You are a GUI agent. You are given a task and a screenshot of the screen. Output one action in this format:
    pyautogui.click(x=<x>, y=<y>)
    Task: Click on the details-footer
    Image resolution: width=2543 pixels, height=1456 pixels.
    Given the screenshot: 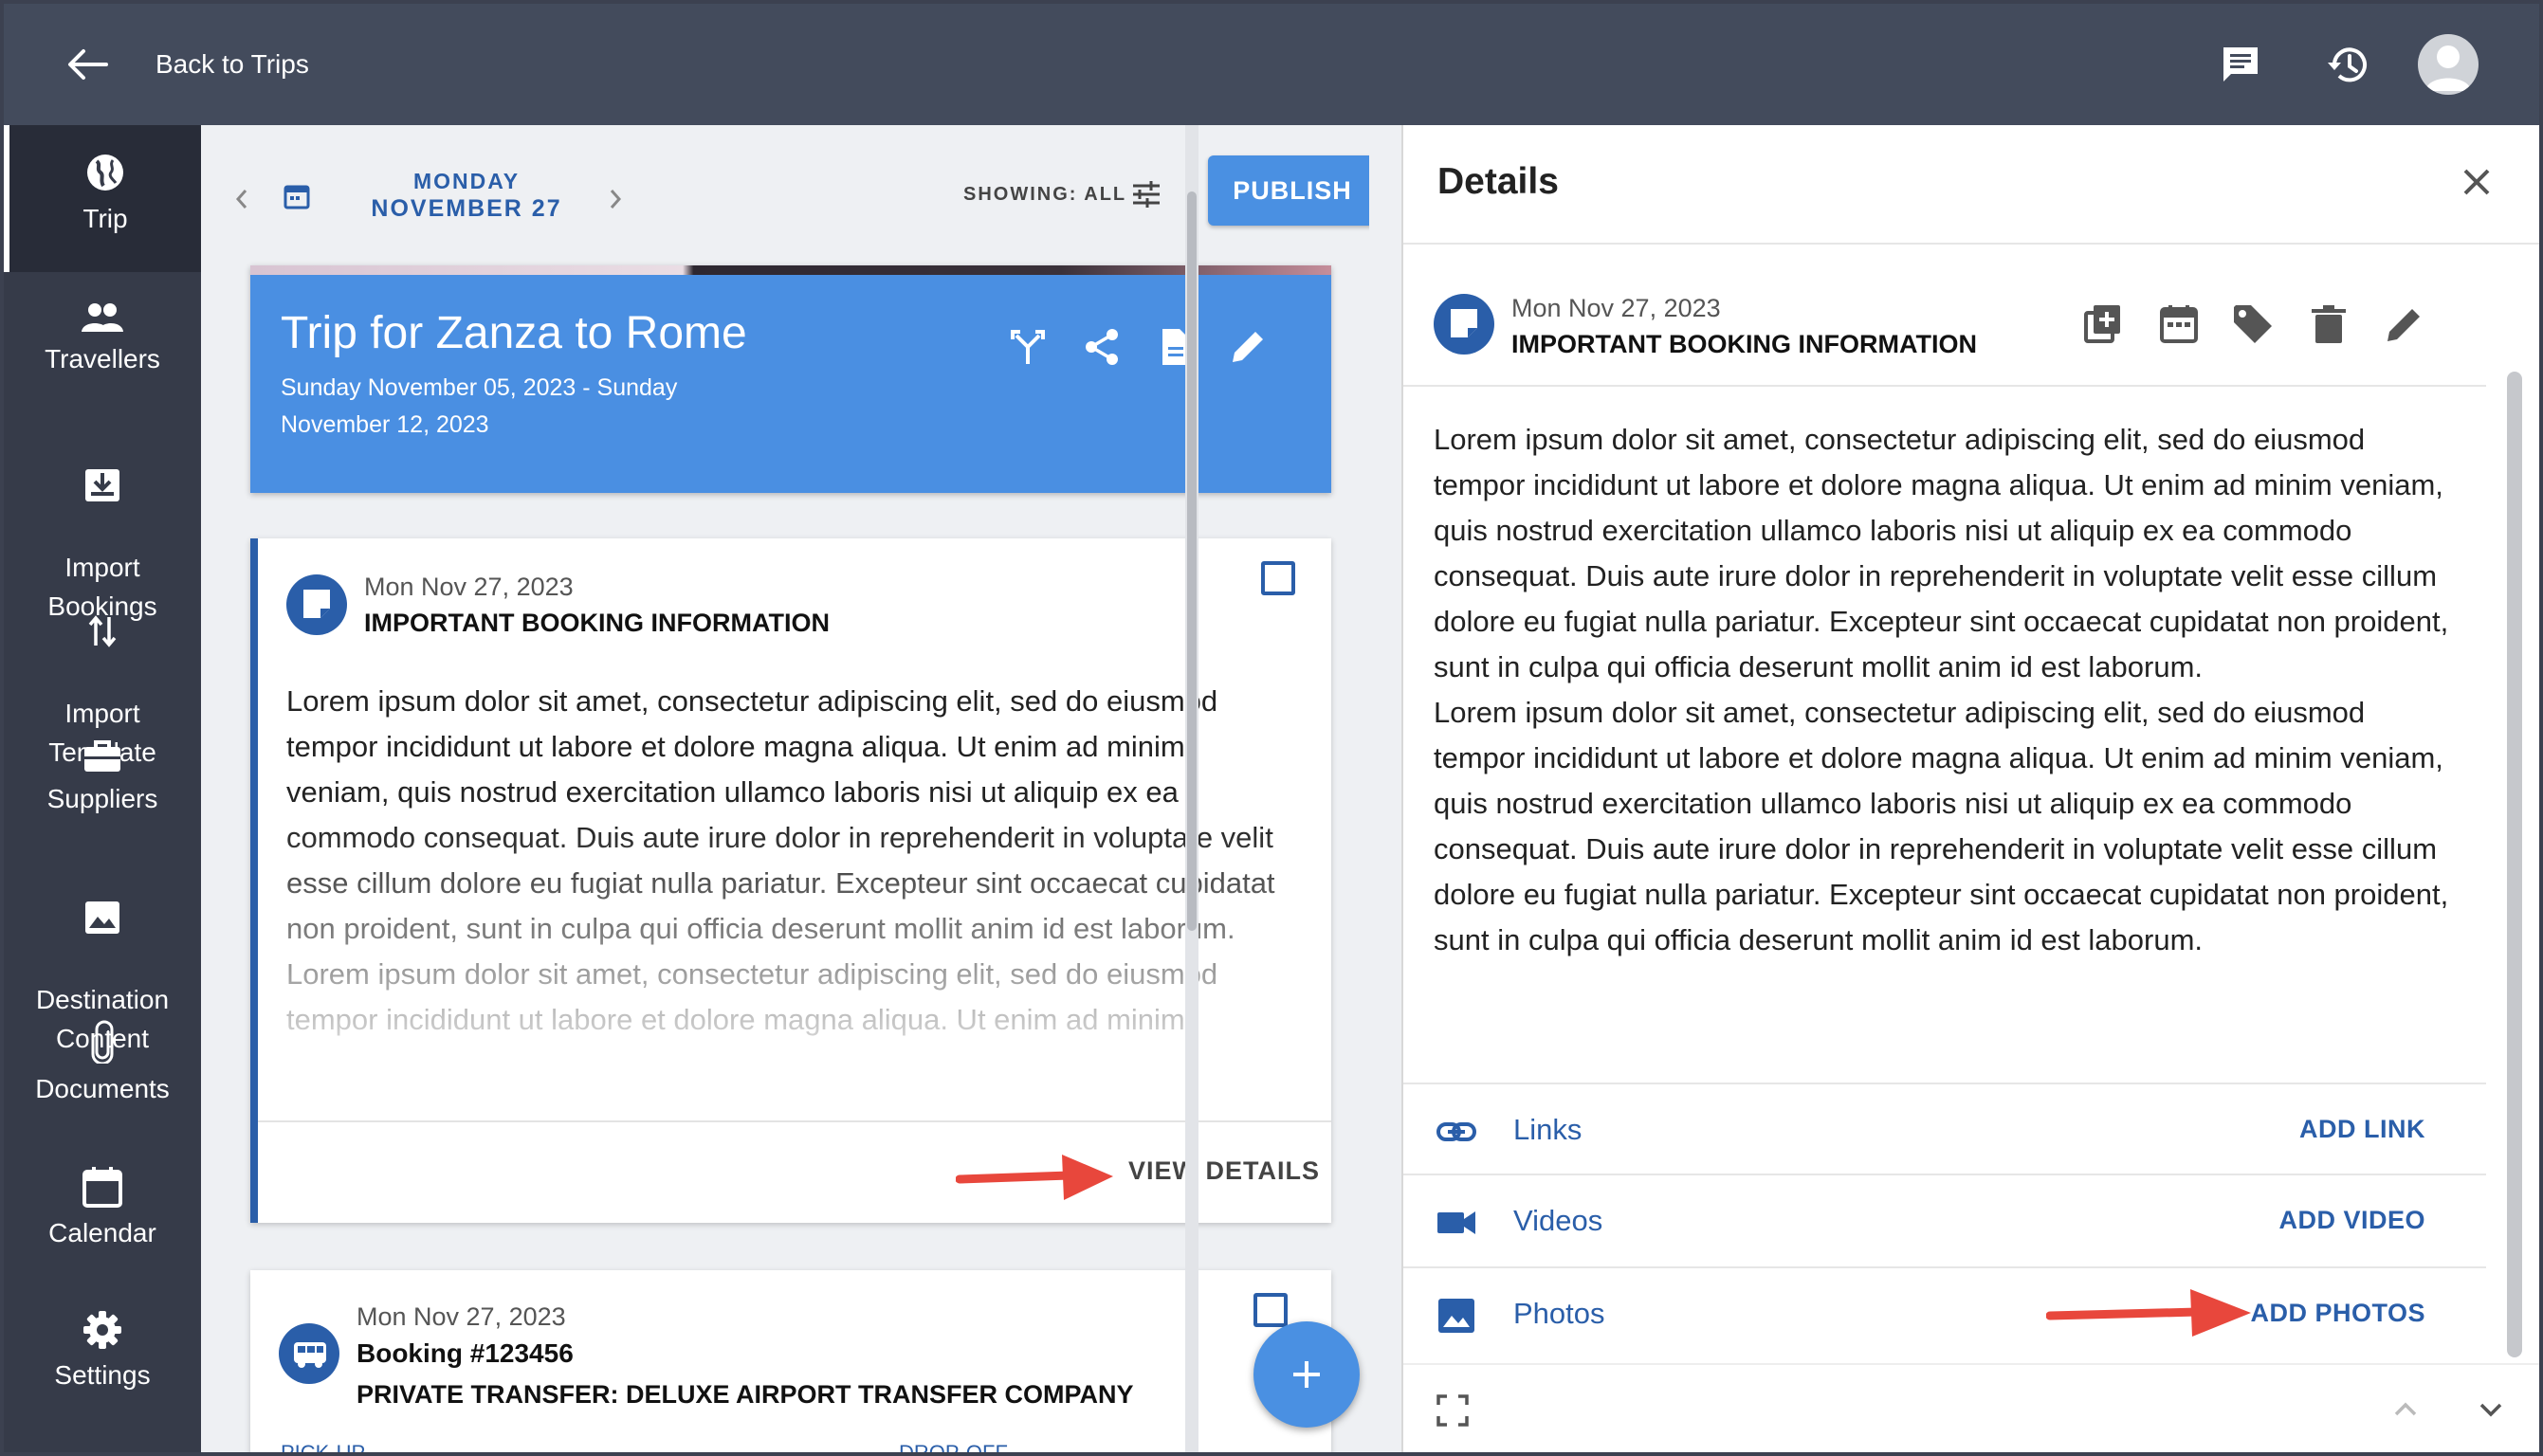 What is the action you would take?
    pyautogui.click(x=1971, y=1407)
    